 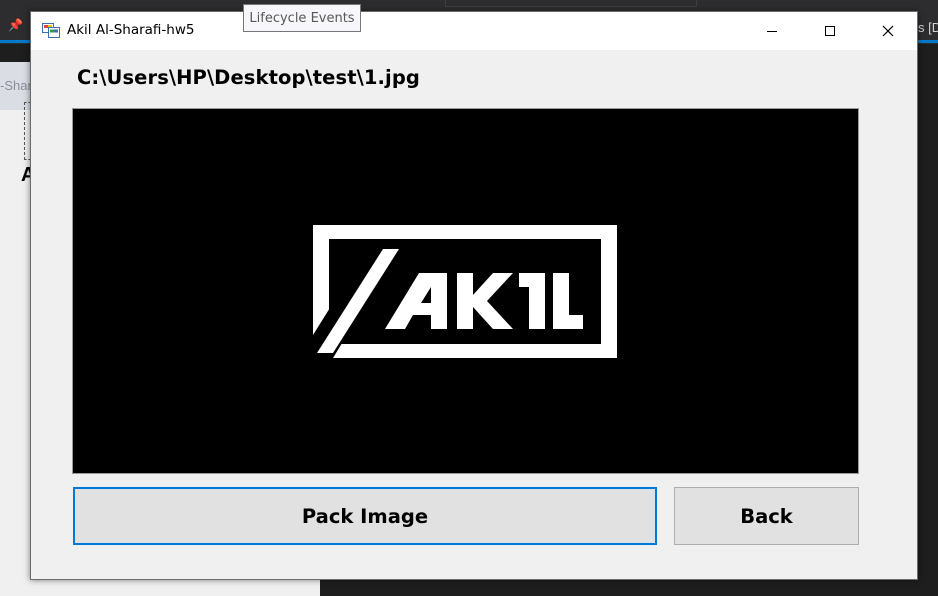 What do you see at coordinates (16, 85) in the screenshot?
I see `designer-form-title: -Shar` at bounding box center [16, 85].